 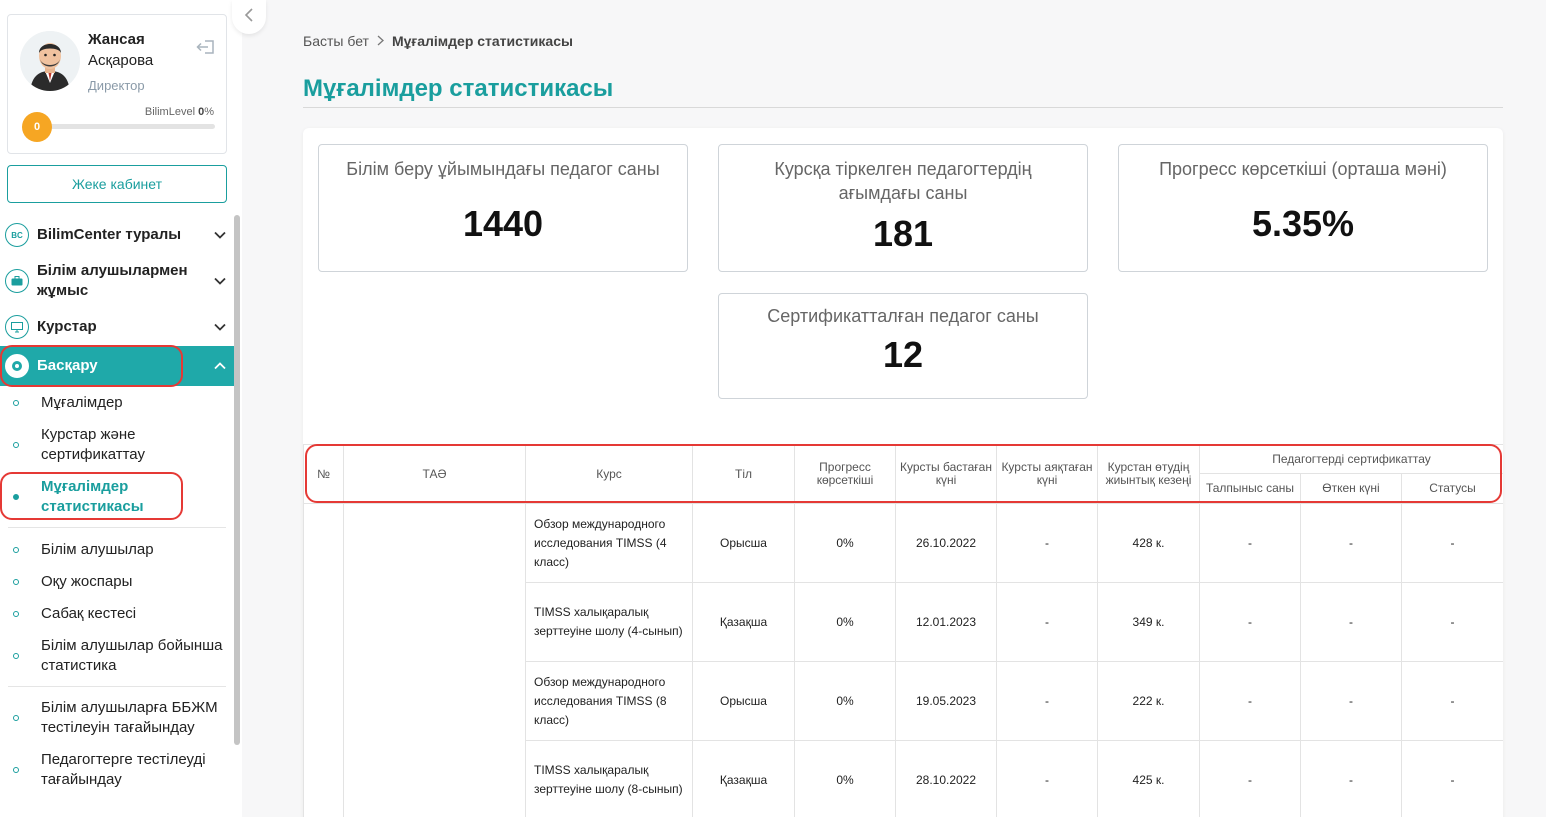 I want to click on menu-label-about: BilimCenter туралы, so click(x=109, y=234).